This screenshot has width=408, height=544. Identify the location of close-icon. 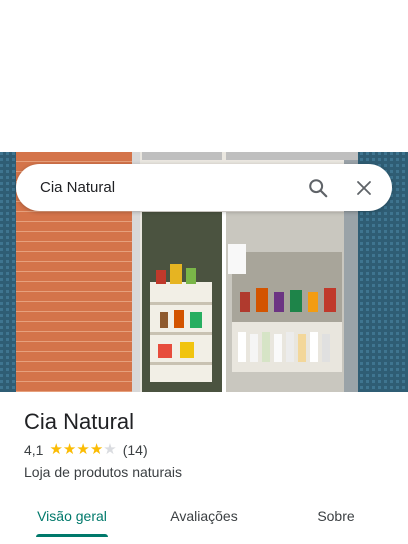
(364, 188).